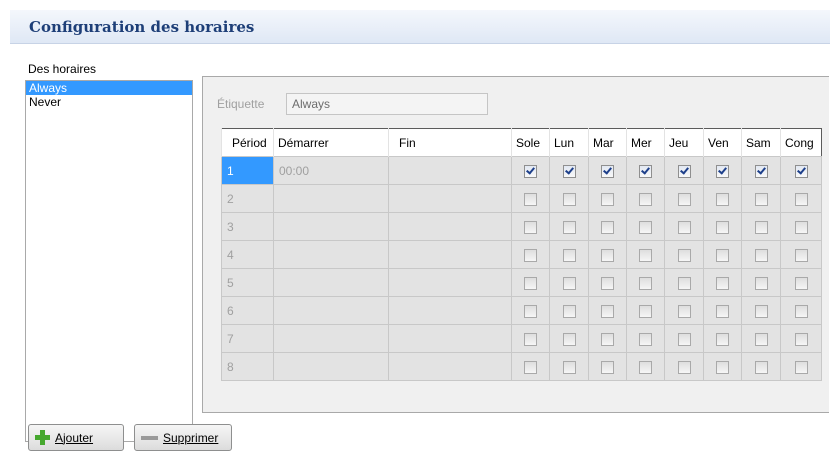  What do you see at coordinates (801, 142) in the screenshot?
I see `column-header-holiday: Cong` at bounding box center [801, 142].